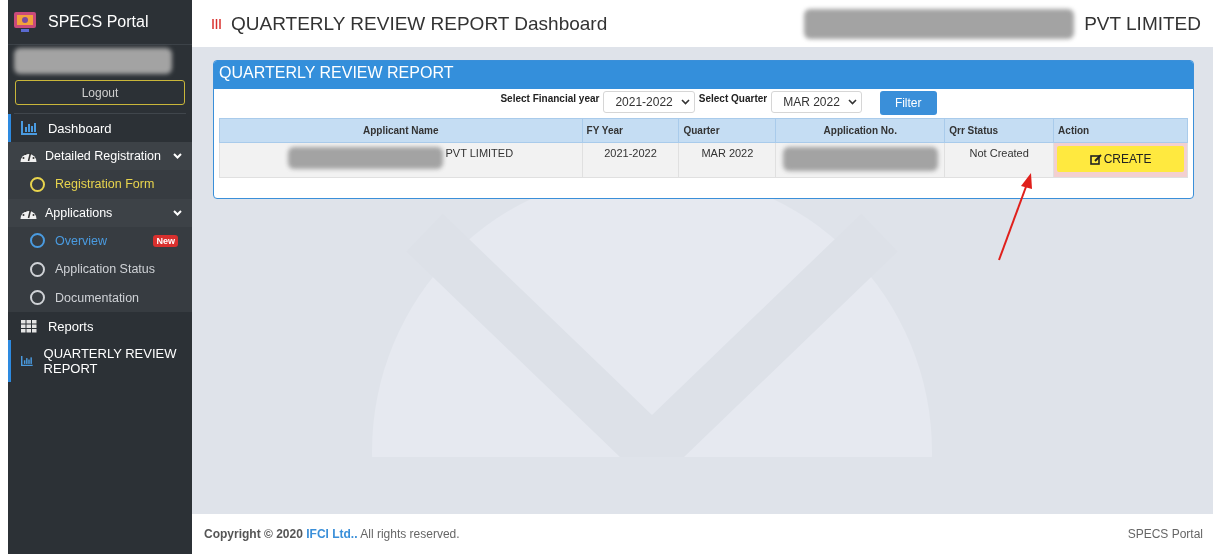  Describe the element at coordinates (98, 22) in the screenshot. I see `brand-name: SPECS Portal` at that location.